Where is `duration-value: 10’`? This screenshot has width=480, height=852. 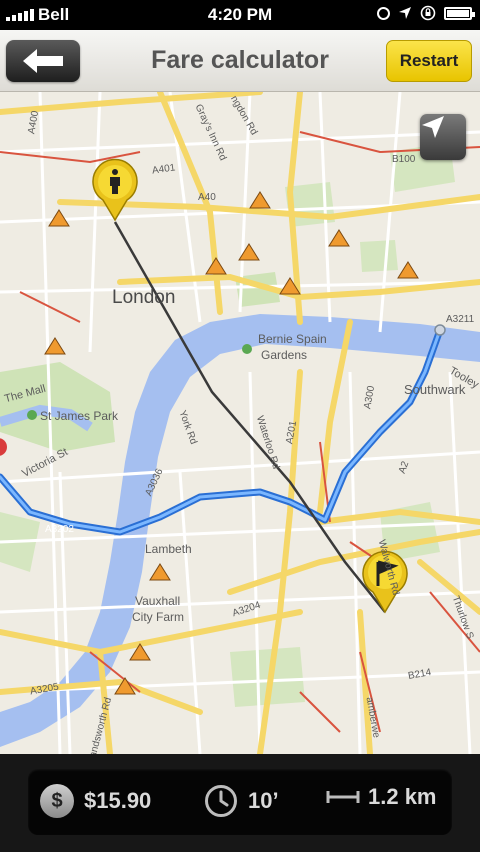
duration-value: 10’ is located at coordinates (263, 800).